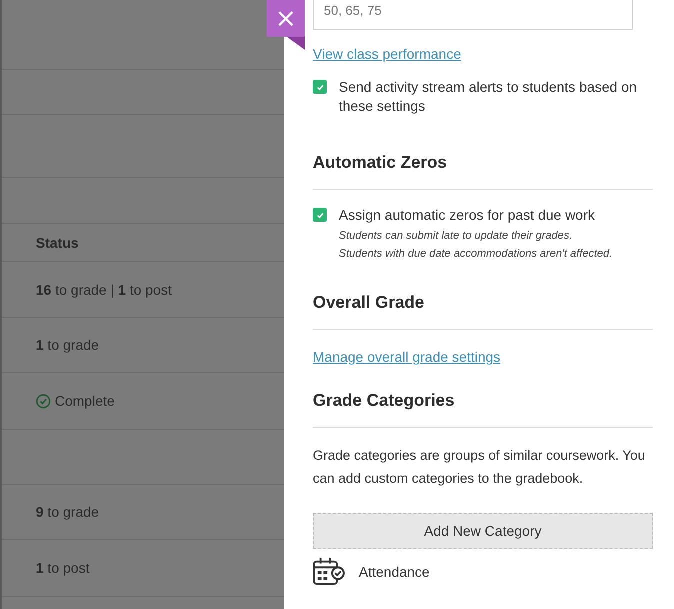  Describe the element at coordinates (467, 215) in the screenshot. I see `checkbox-label: Assign automatic zeros for past due work` at that location.